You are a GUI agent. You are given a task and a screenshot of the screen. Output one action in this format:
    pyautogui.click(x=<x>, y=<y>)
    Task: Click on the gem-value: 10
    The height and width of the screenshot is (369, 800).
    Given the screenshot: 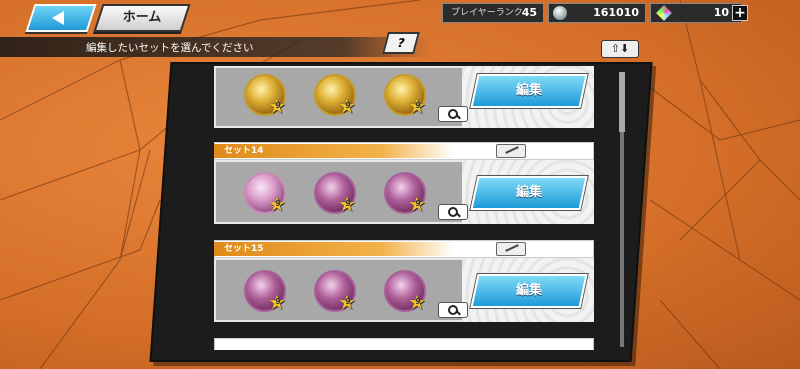 What is the action you would take?
    pyautogui.click(x=721, y=12)
    